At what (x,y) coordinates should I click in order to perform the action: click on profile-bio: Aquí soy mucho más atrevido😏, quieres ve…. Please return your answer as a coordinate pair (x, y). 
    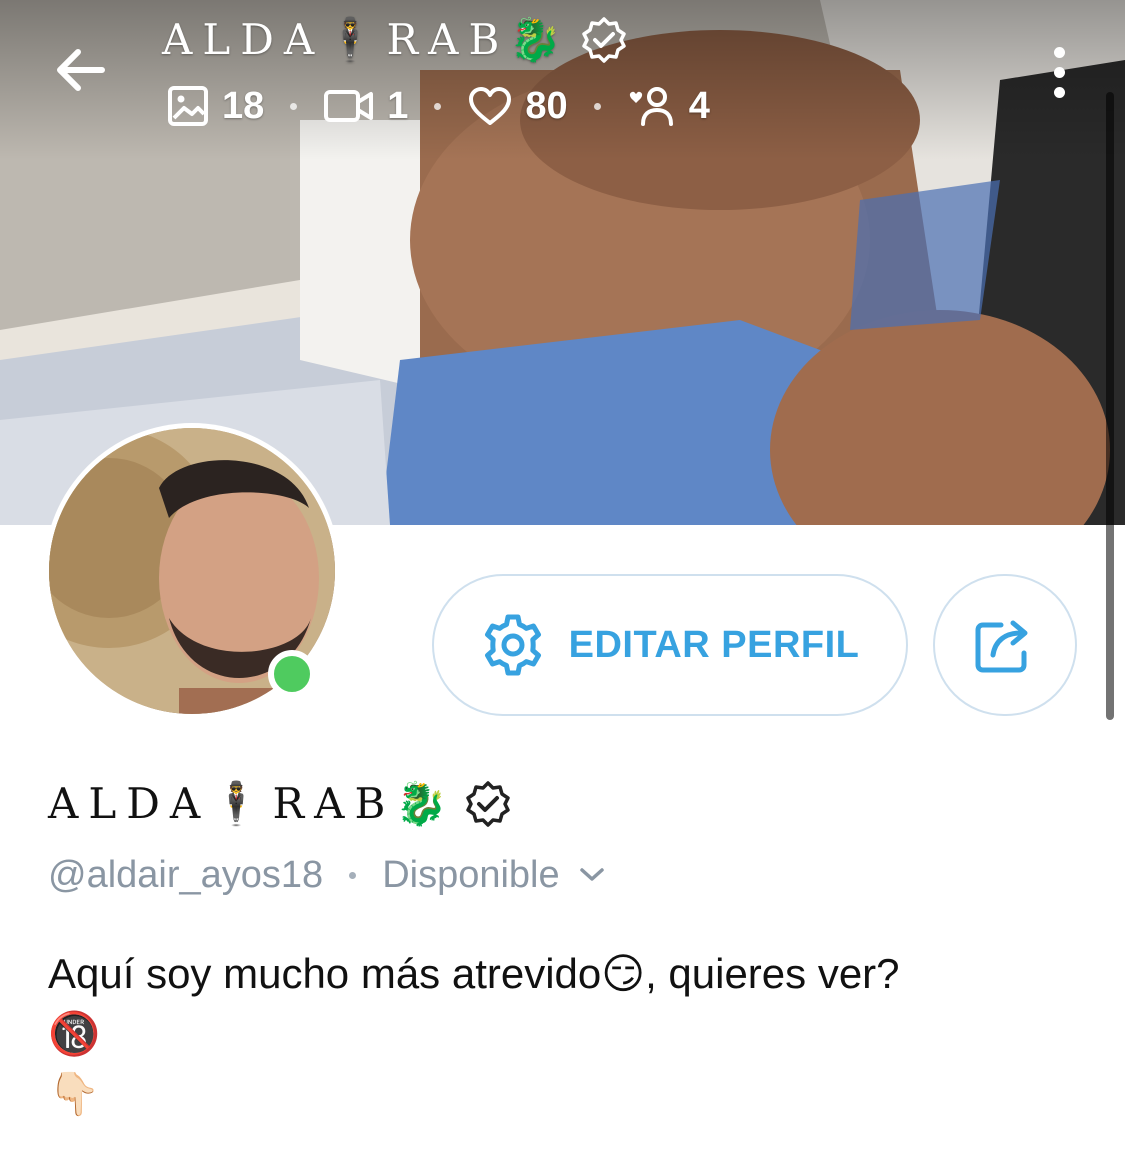
    Looking at the image, I should click on (558, 1034).